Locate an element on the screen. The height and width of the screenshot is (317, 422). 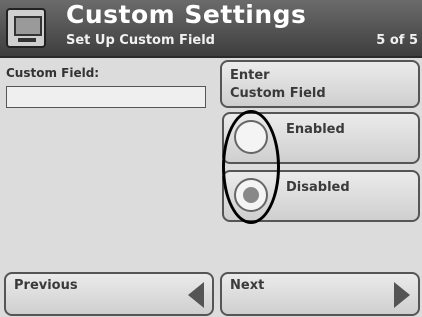
next-button: Next is located at coordinates (320, 294).